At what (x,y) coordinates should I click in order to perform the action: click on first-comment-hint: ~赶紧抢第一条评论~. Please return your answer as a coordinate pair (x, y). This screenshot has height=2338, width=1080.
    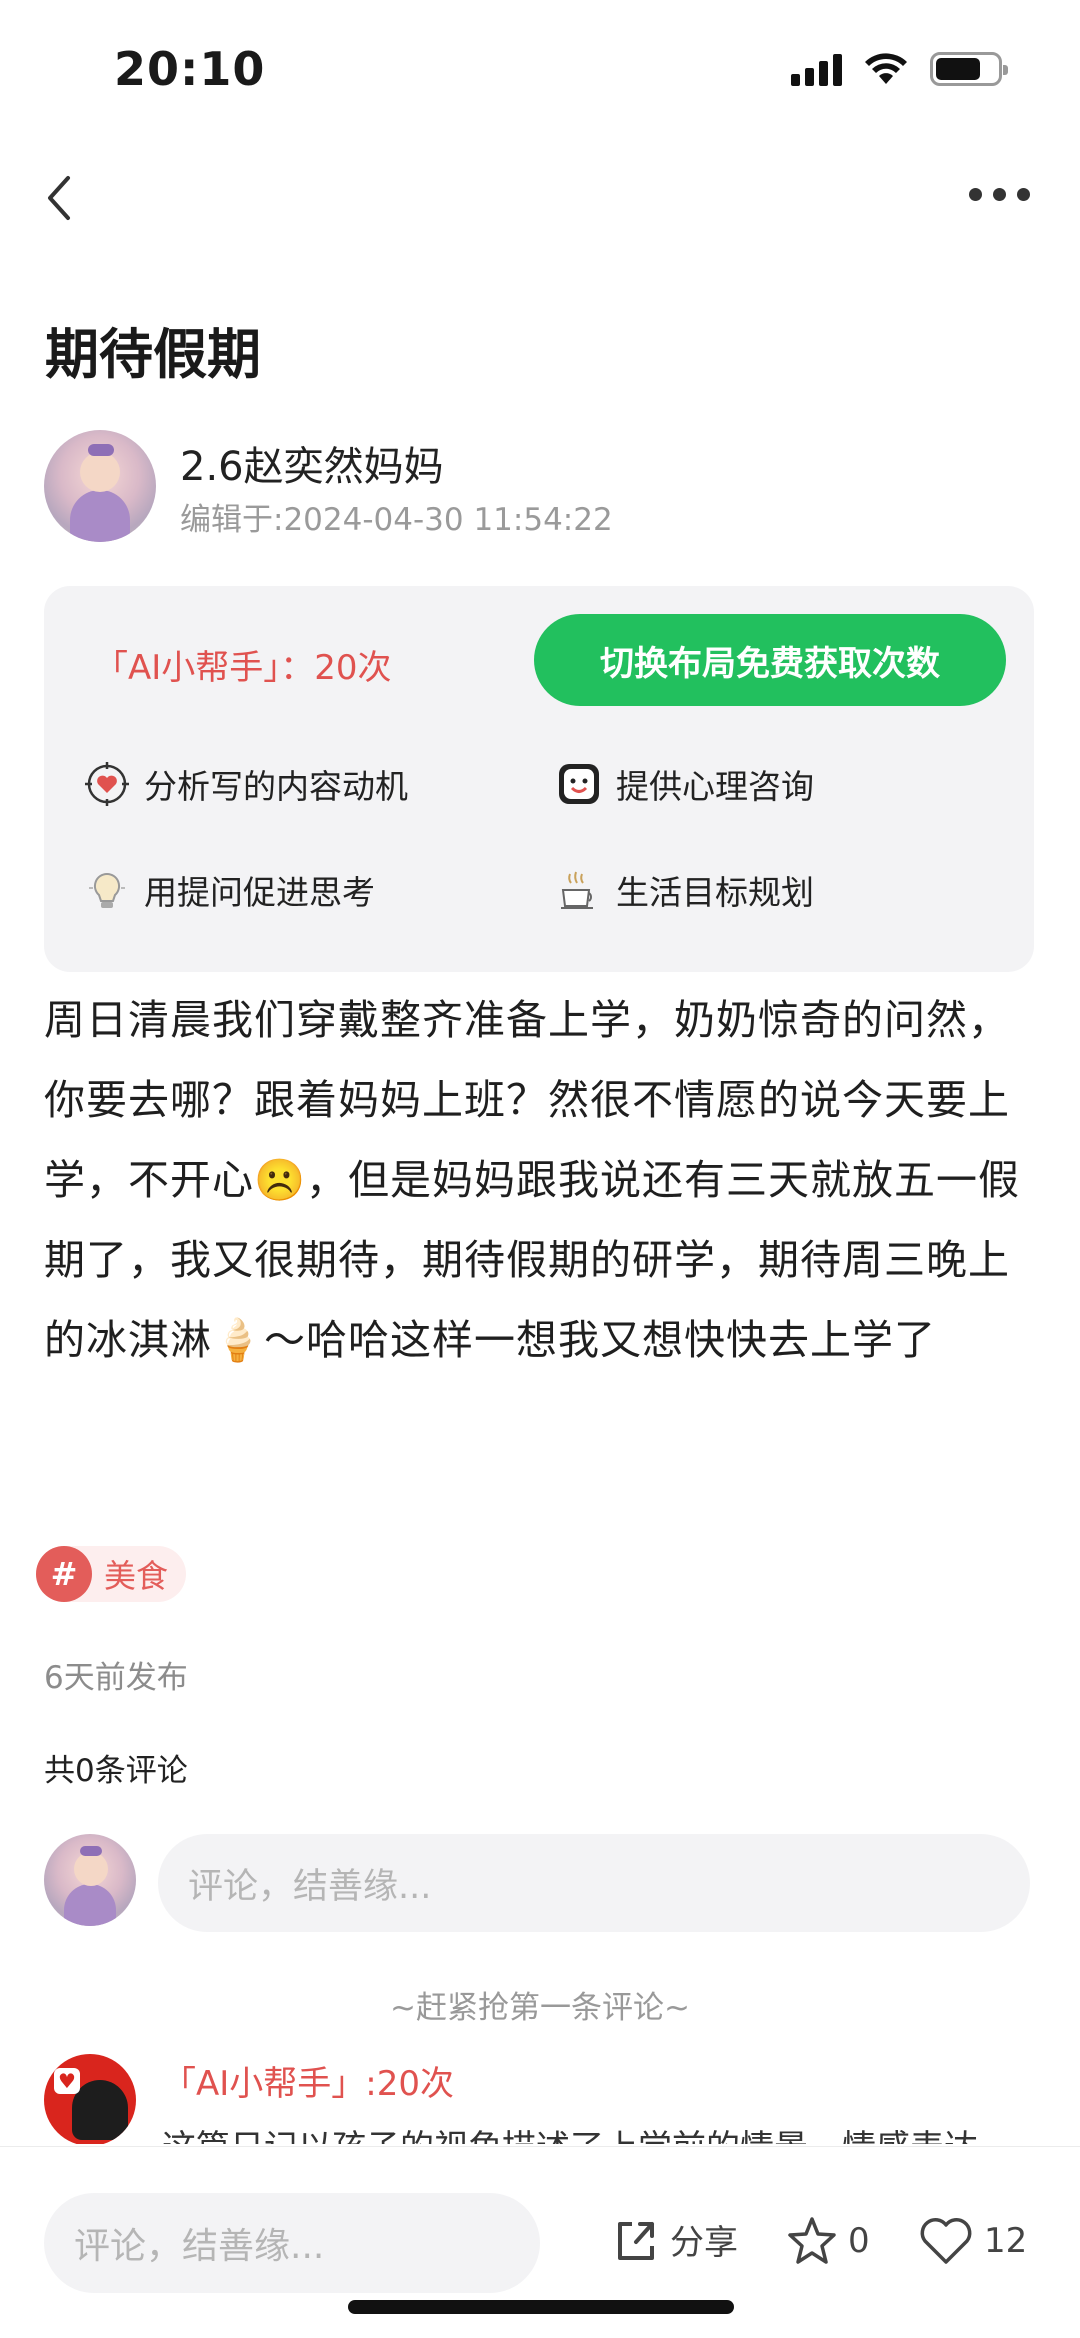
    Looking at the image, I should click on (540, 2008).